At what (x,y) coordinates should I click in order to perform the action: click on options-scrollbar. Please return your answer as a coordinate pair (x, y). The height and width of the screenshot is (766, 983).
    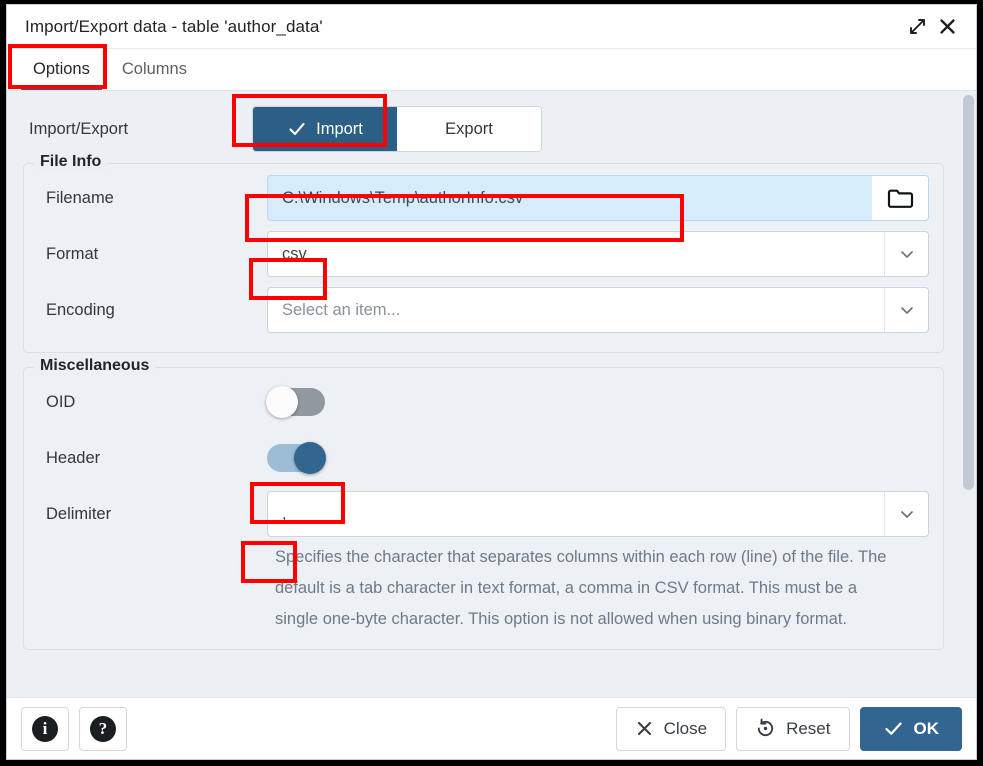
    Looking at the image, I should click on (968, 394).